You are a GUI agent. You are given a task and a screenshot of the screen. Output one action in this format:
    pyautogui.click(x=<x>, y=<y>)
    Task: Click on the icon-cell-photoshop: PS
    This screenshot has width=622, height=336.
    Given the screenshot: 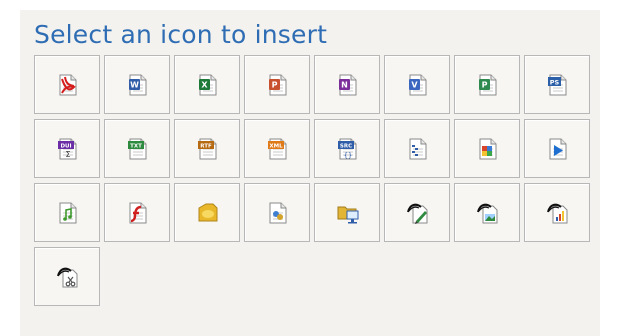 What is the action you would take?
    pyautogui.click(x=557, y=84)
    